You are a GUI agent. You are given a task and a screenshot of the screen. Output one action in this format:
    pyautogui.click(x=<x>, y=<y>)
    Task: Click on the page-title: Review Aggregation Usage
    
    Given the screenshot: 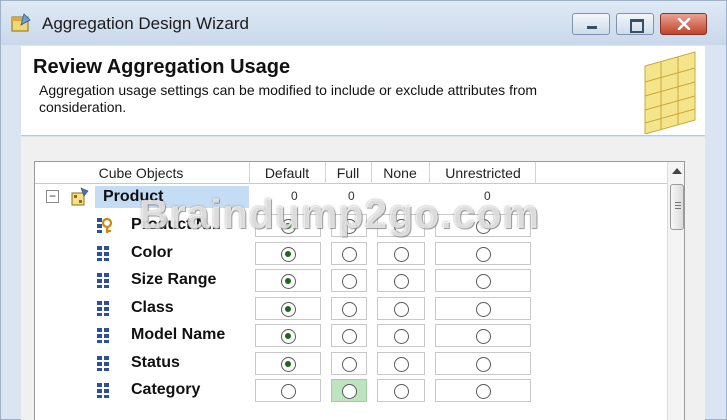 What is the action you would take?
    pyautogui.click(x=162, y=67)
    